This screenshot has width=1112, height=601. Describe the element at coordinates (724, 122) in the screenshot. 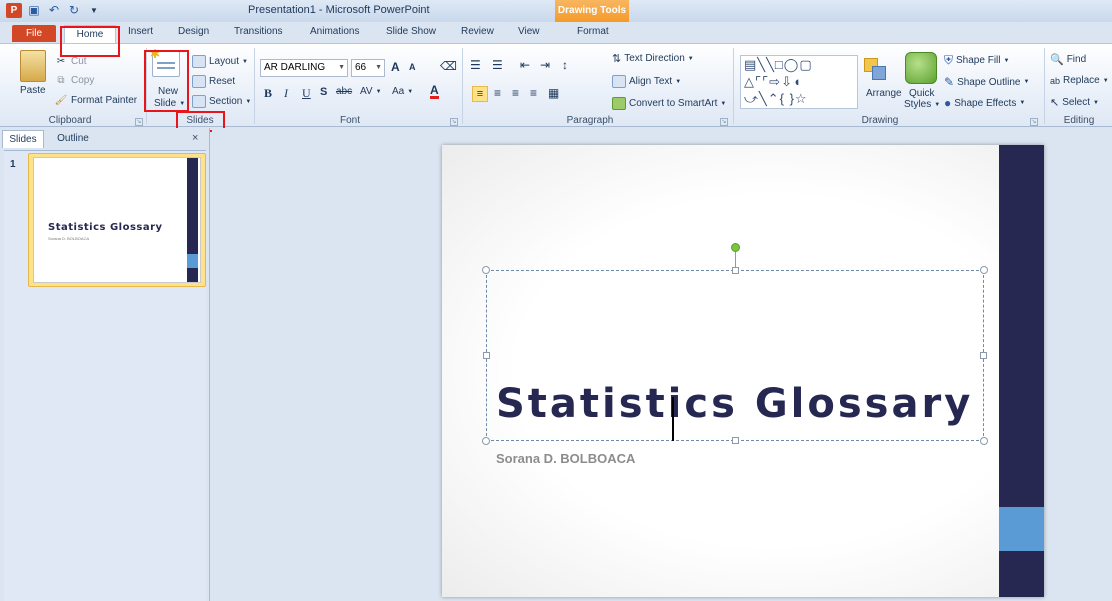

I see `paragraph-launcher-icon: ↘` at that location.